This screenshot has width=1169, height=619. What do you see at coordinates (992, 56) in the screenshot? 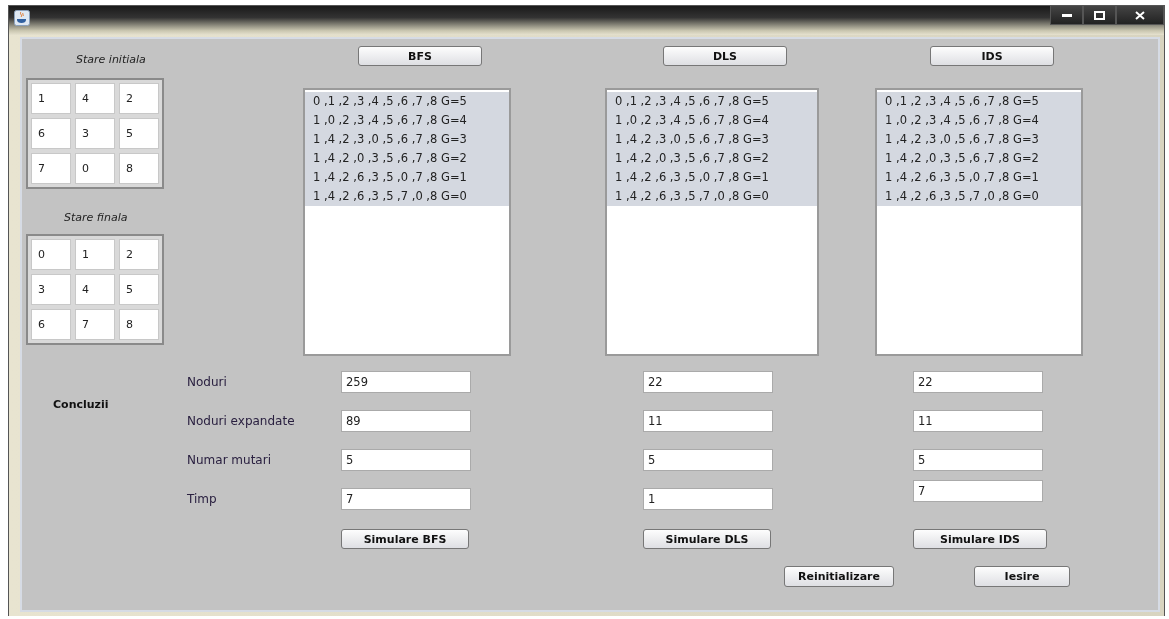
I see `algorithm-button: IDS` at bounding box center [992, 56].